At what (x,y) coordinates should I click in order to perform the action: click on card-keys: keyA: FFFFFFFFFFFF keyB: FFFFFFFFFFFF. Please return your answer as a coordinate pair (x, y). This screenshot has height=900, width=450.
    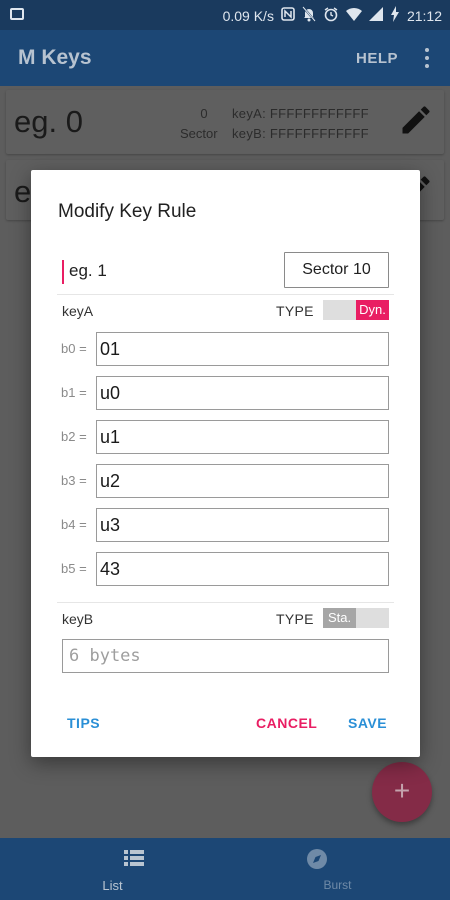
    Looking at the image, I should click on (300, 124).